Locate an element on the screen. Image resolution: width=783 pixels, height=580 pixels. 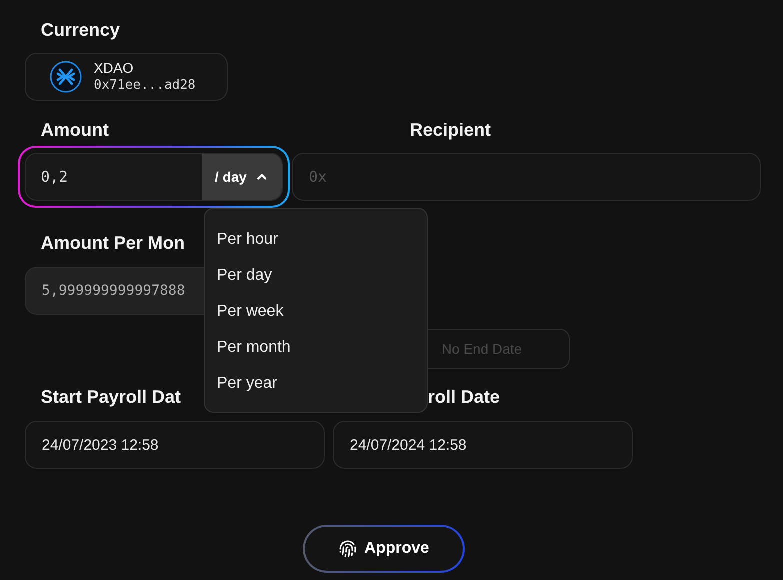
field-label: Amount Per Mon is located at coordinates (112, 243).